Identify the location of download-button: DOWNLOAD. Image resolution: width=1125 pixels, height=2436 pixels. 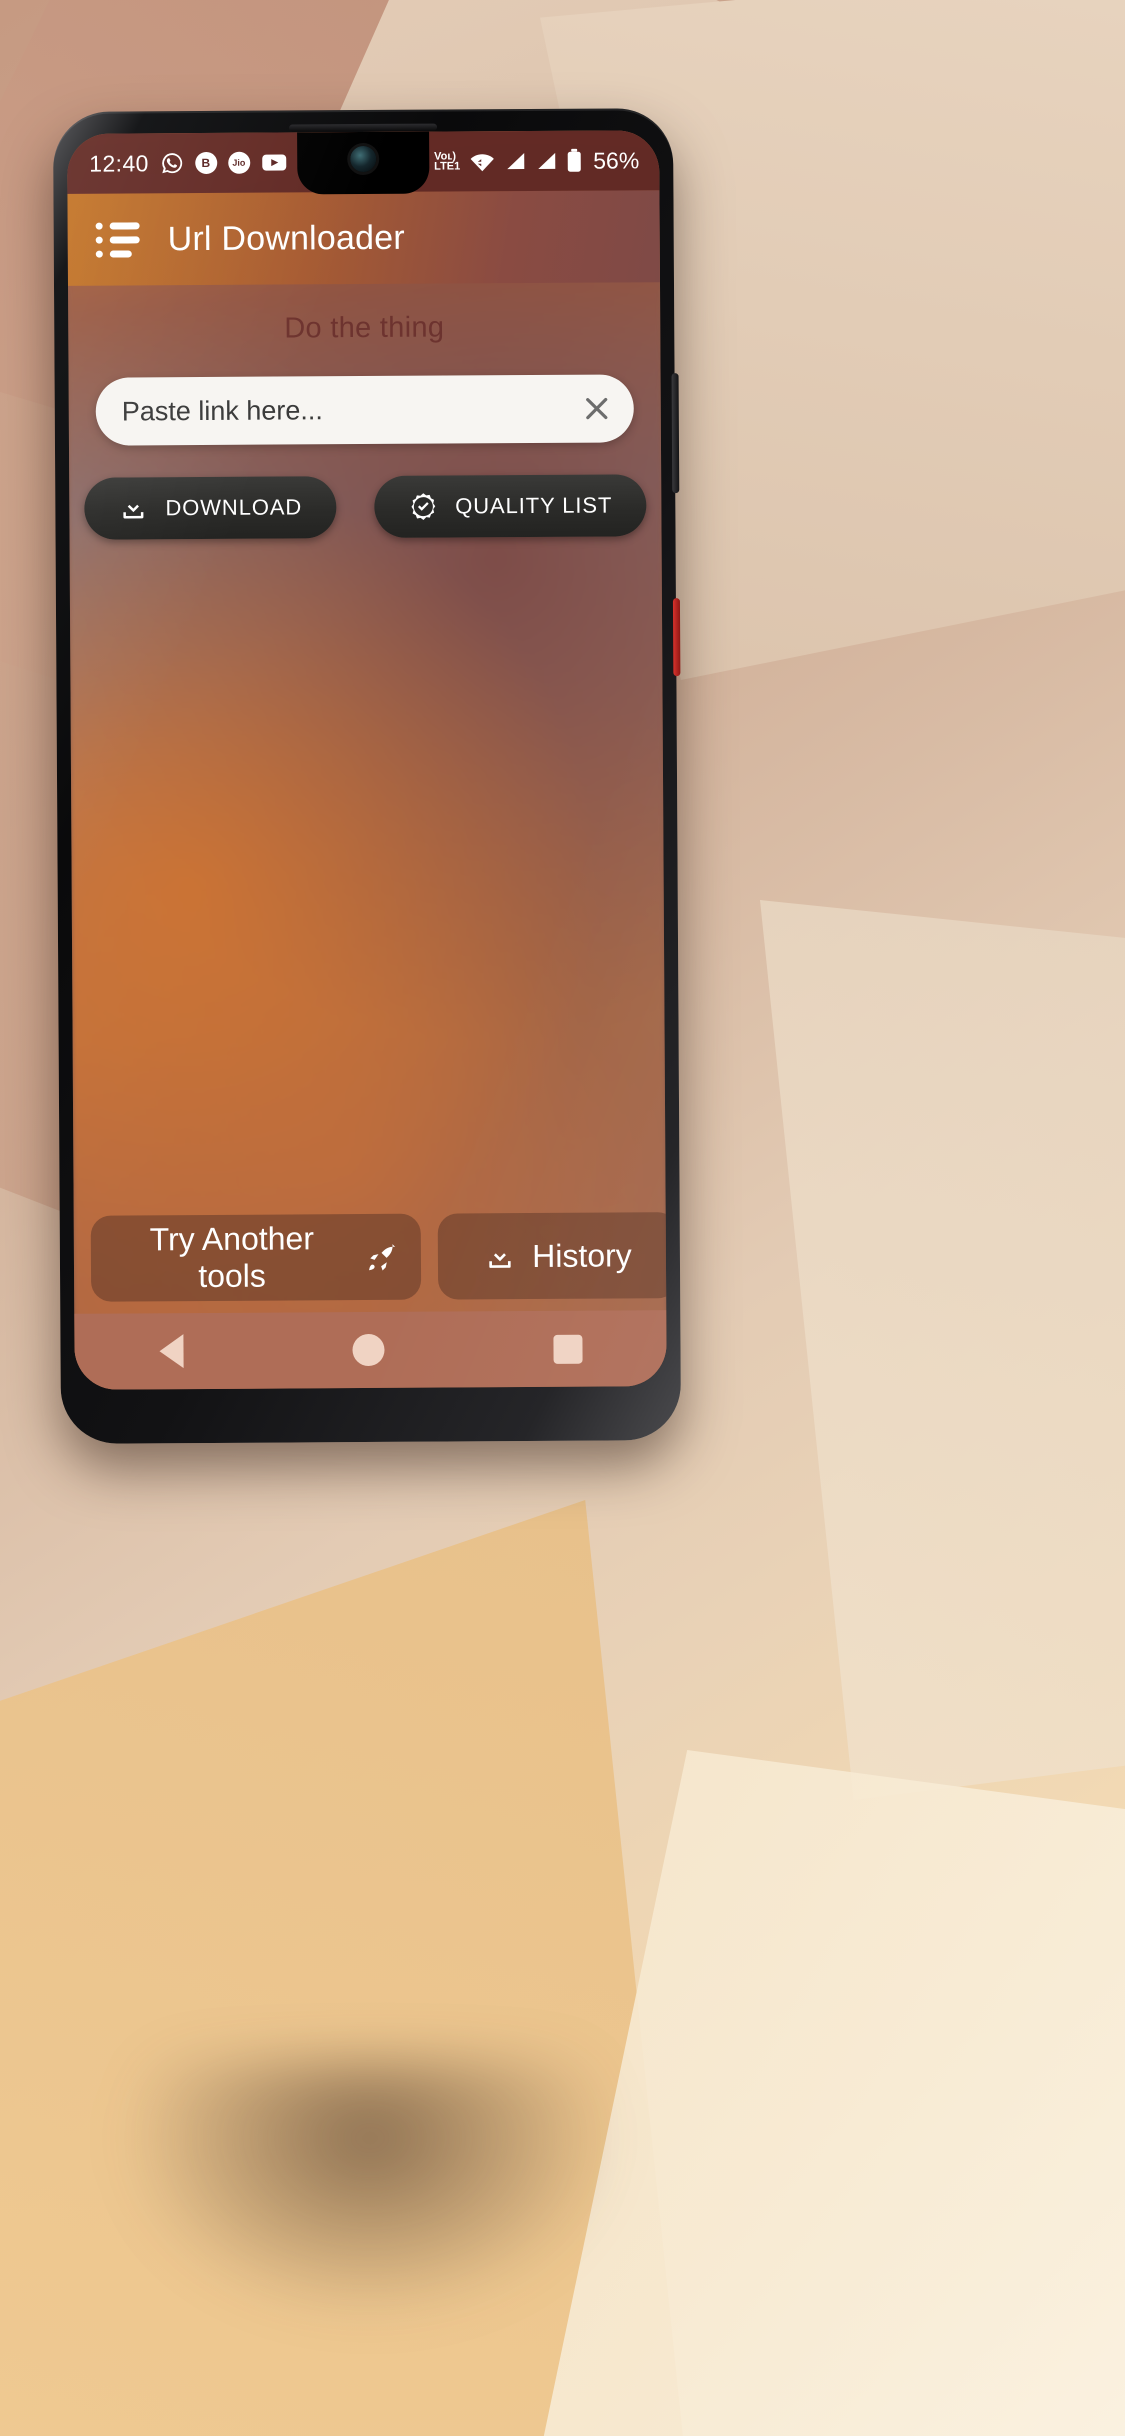
(210, 508).